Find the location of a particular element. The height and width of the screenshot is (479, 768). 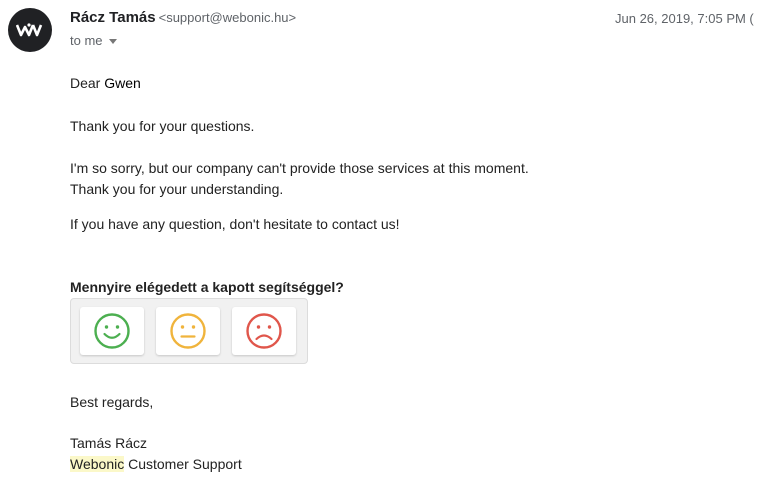

sender-name: Rácz Tamás is located at coordinates (113, 17).